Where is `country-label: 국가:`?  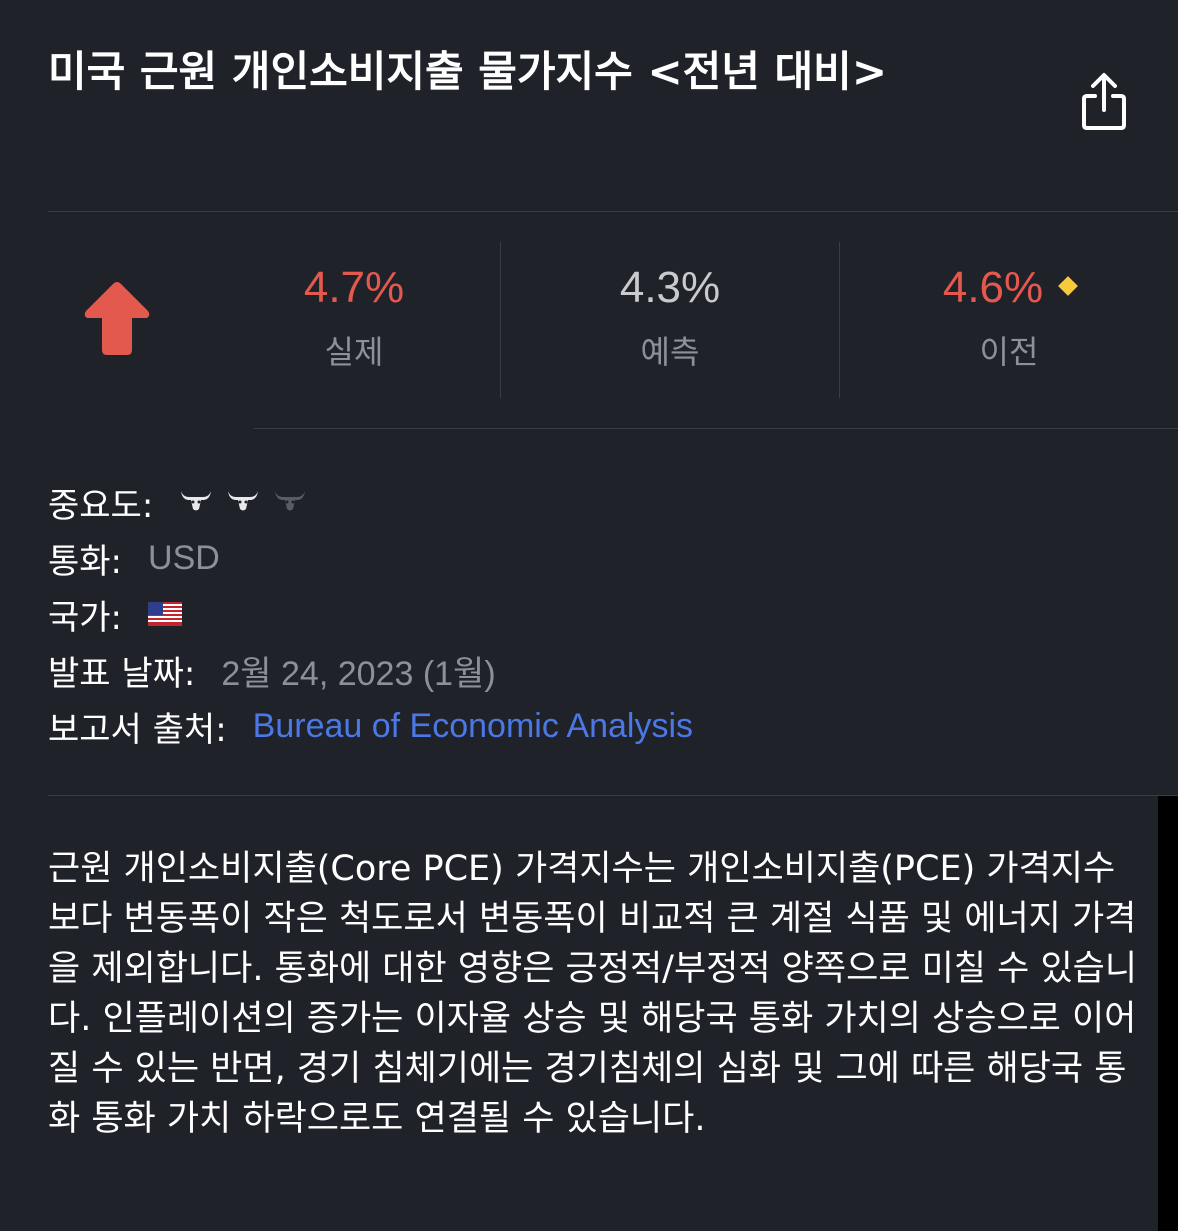
country-label: 국가: is located at coordinates (85, 617).